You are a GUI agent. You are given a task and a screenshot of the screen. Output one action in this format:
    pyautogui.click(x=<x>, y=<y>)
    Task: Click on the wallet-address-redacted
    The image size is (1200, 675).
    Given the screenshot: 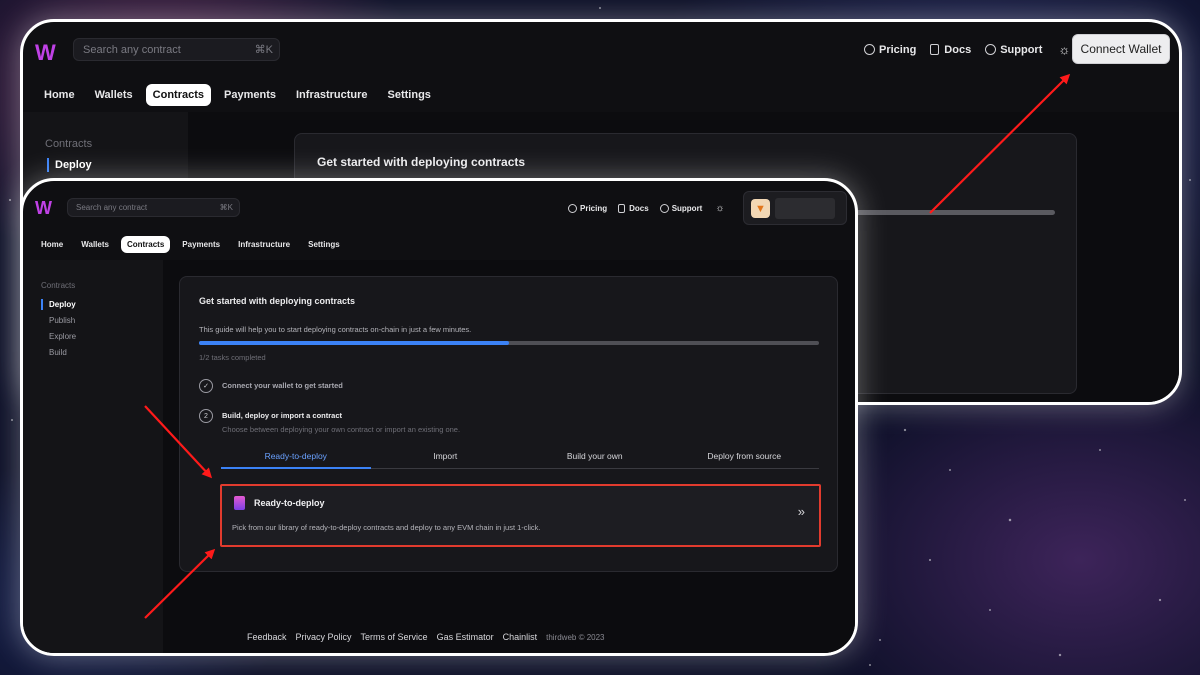 What is the action you would take?
    pyautogui.click(x=805, y=208)
    